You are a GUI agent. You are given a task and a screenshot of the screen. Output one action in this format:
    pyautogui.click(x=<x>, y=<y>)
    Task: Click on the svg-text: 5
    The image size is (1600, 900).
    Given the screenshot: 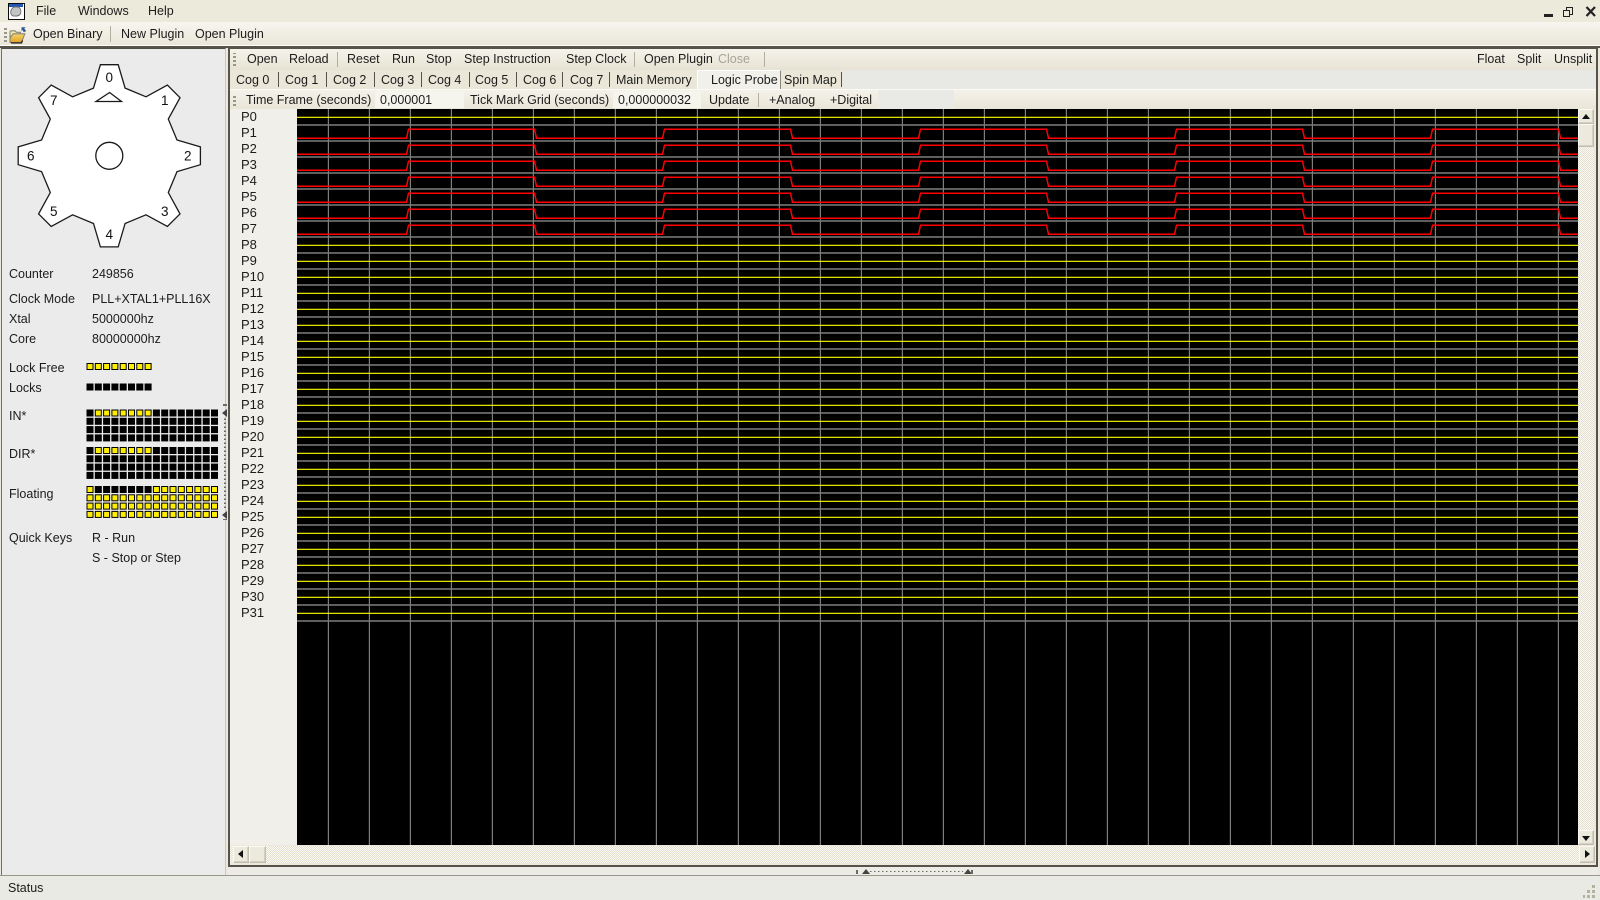 What is the action you would take?
    pyautogui.click(x=54, y=211)
    